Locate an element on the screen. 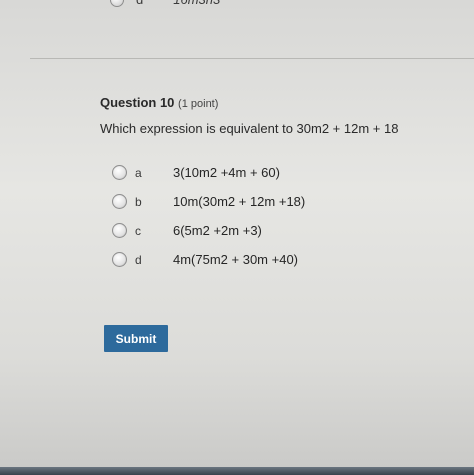 The height and width of the screenshot is (475, 474). radio-button-b is located at coordinates (119, 201).